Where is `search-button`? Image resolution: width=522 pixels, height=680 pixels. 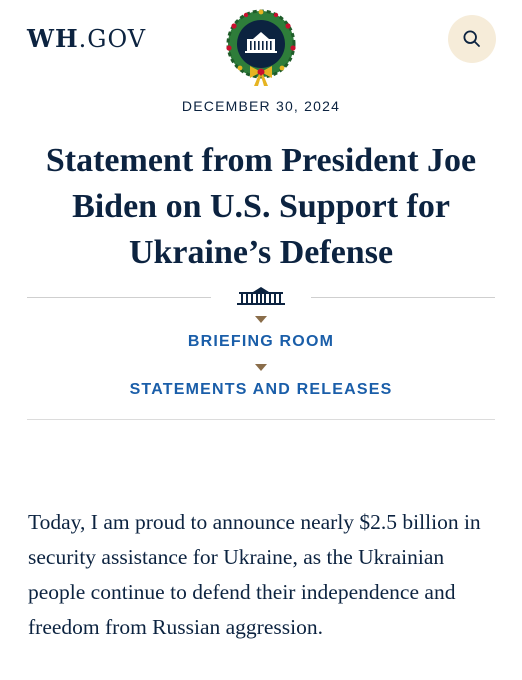 search-button is located at coordinates (472, 39).